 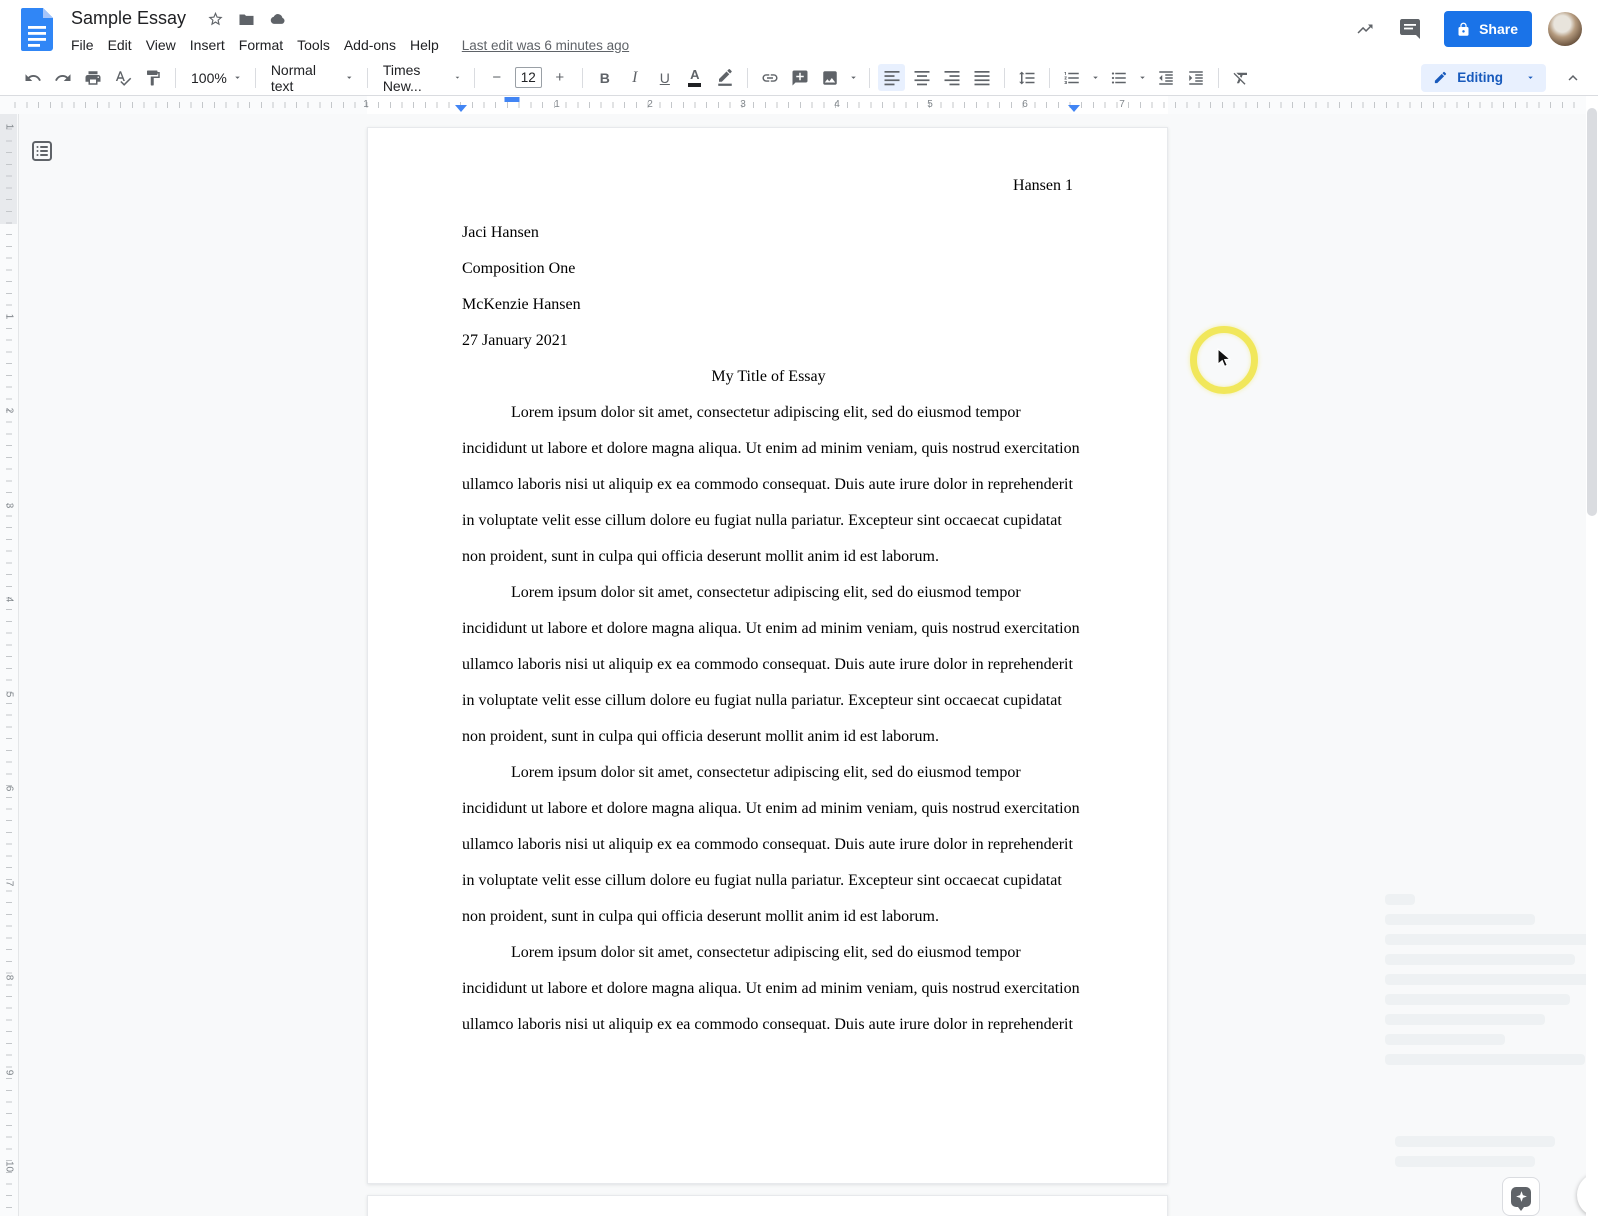 I want to click on menu-tools: Tools, so click(x=313, y=45).